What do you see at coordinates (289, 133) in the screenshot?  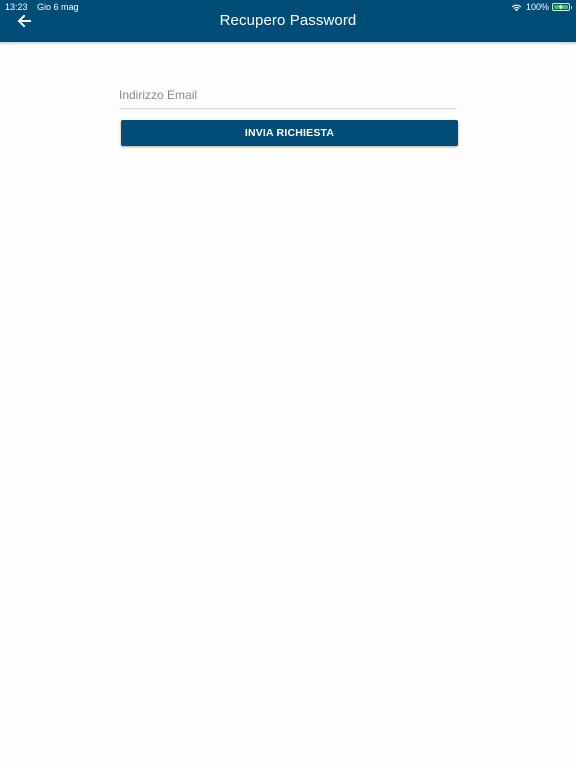 I see `send-request-button: INVIA RICHIESTA` at bounding box center [289, 133].